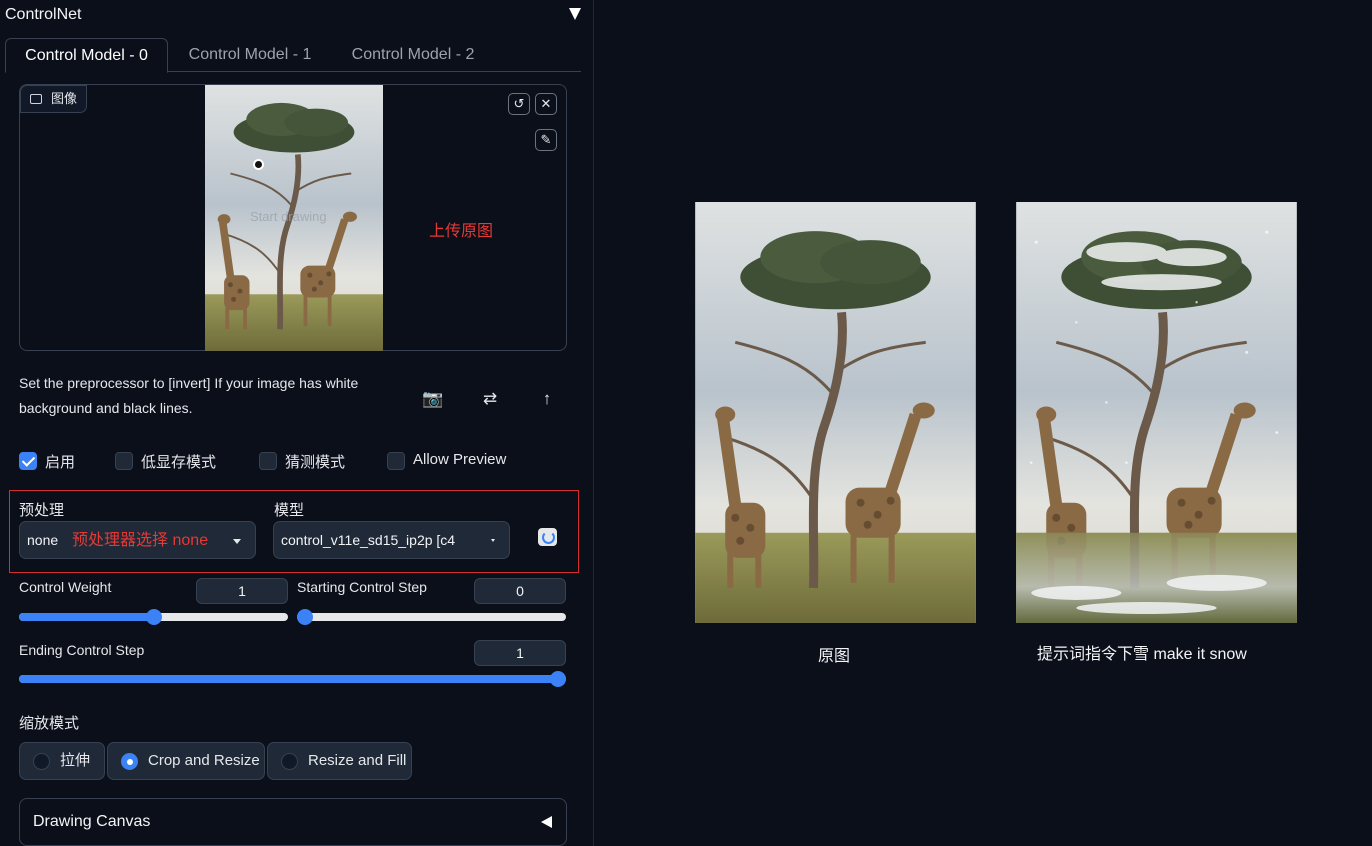 Image resolution: width=1372 pixels, height=846 pixels. I want to click on refresh-models-icon, so click(547, 537).